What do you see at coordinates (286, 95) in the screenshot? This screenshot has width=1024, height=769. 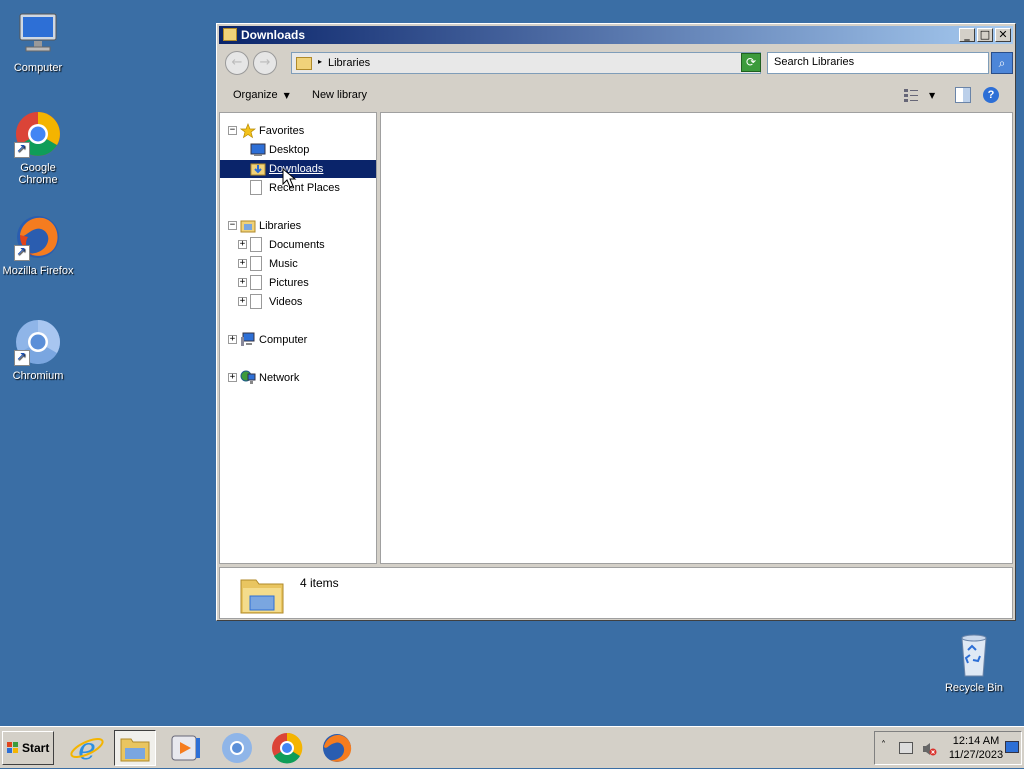 I see `chevron-down-icon: ▼` at bounding box center [286, 95].